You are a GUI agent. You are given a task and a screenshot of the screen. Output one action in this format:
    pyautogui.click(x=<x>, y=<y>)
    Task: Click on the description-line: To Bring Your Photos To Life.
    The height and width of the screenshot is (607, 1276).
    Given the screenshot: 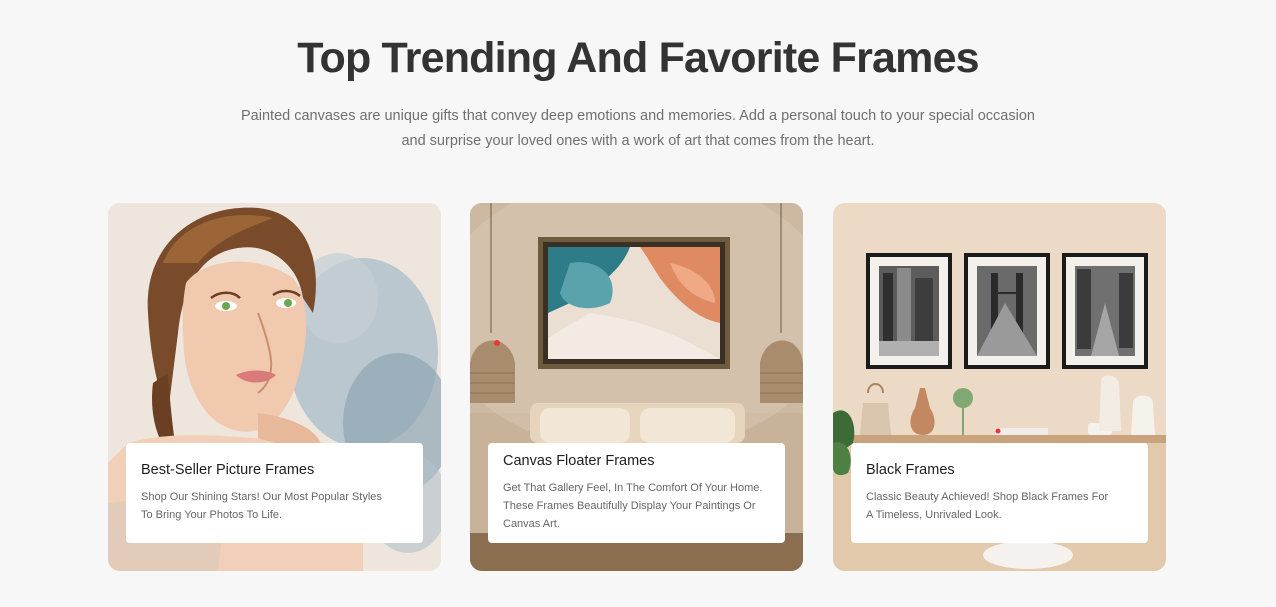 What is the action you would take?
    pyautogui.click(x=212, y=515)
    